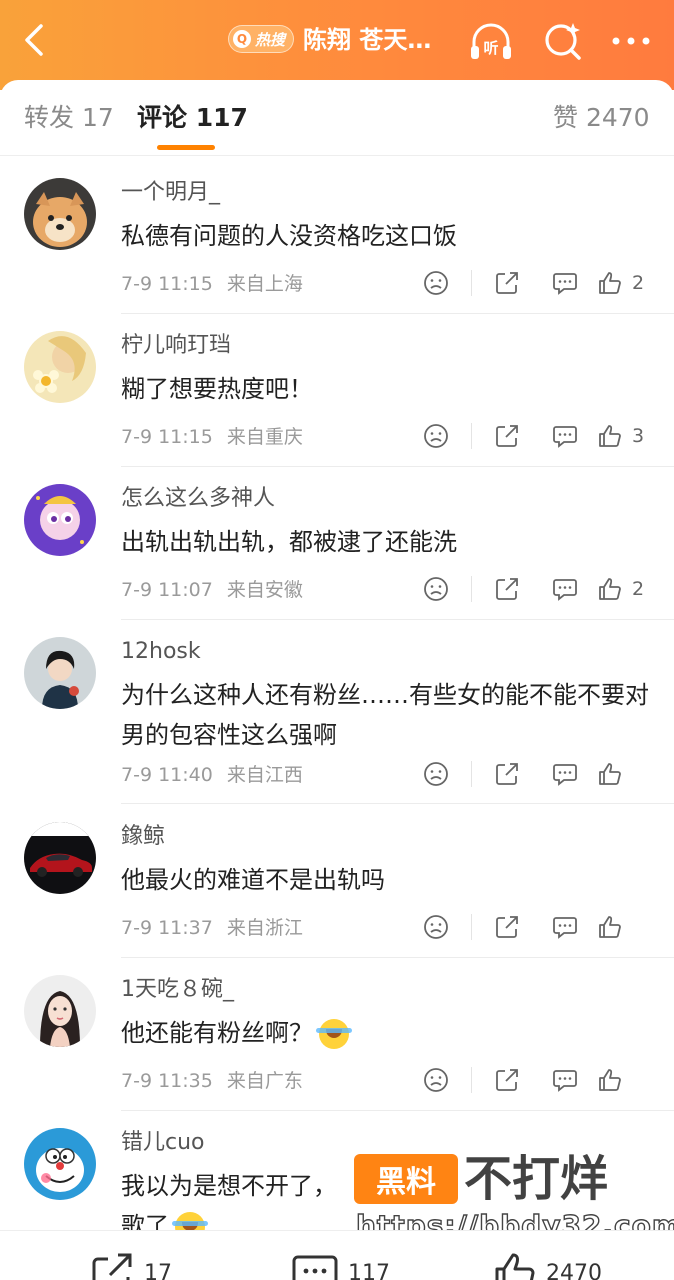  I want to click on more-dots-icon, so click(631, 41).